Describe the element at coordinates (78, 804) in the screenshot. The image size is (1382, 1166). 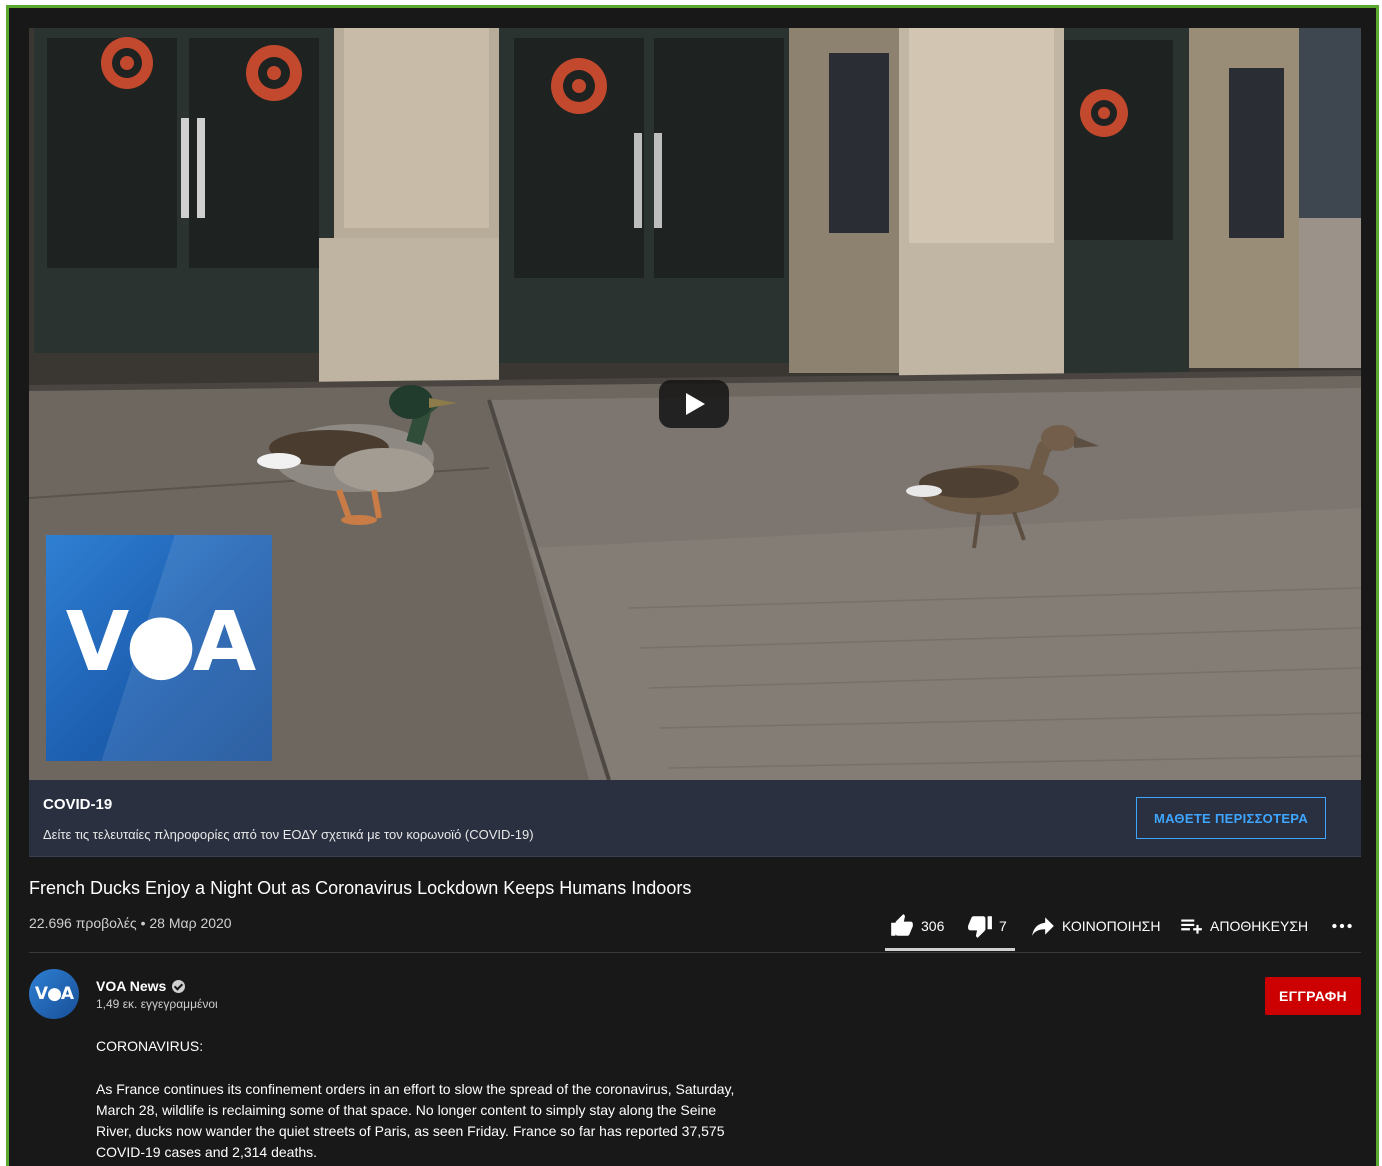
I see `info-panel-title: COVID-19` at that location.